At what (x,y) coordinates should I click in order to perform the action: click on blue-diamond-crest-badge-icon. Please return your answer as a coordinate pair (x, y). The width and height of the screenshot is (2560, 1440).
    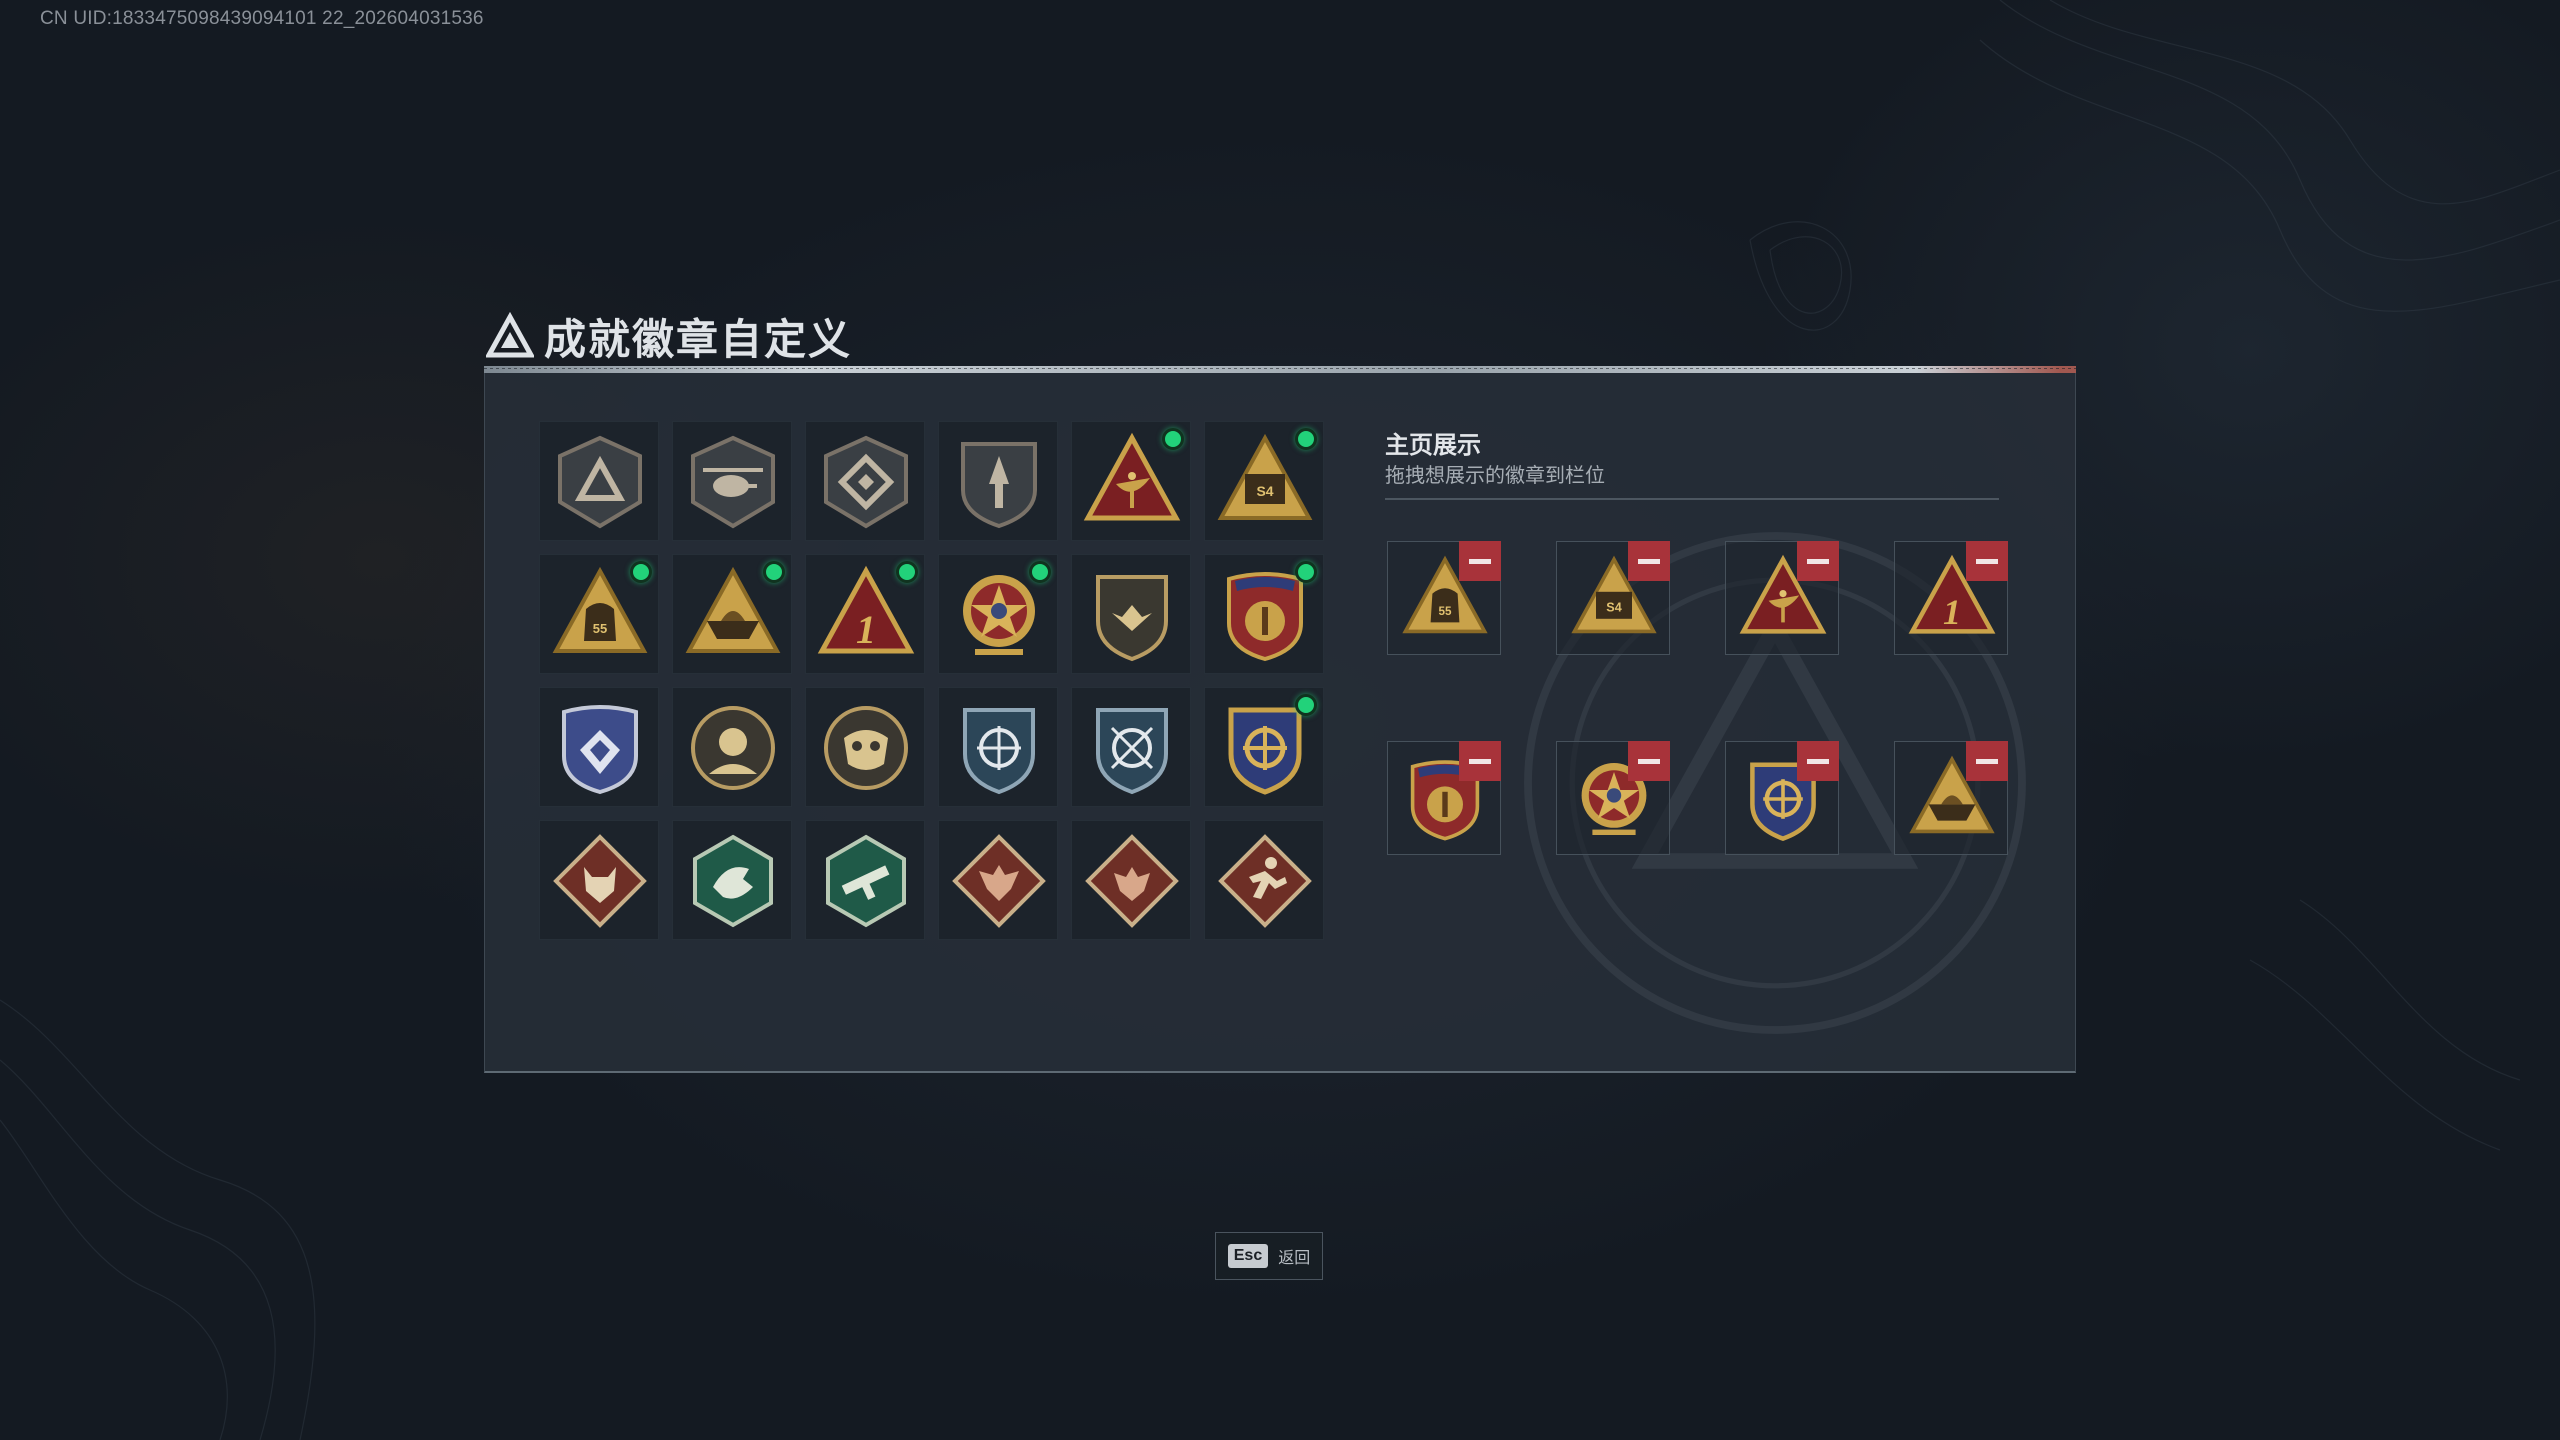
    Looking at the image, I should click on (600, 750).